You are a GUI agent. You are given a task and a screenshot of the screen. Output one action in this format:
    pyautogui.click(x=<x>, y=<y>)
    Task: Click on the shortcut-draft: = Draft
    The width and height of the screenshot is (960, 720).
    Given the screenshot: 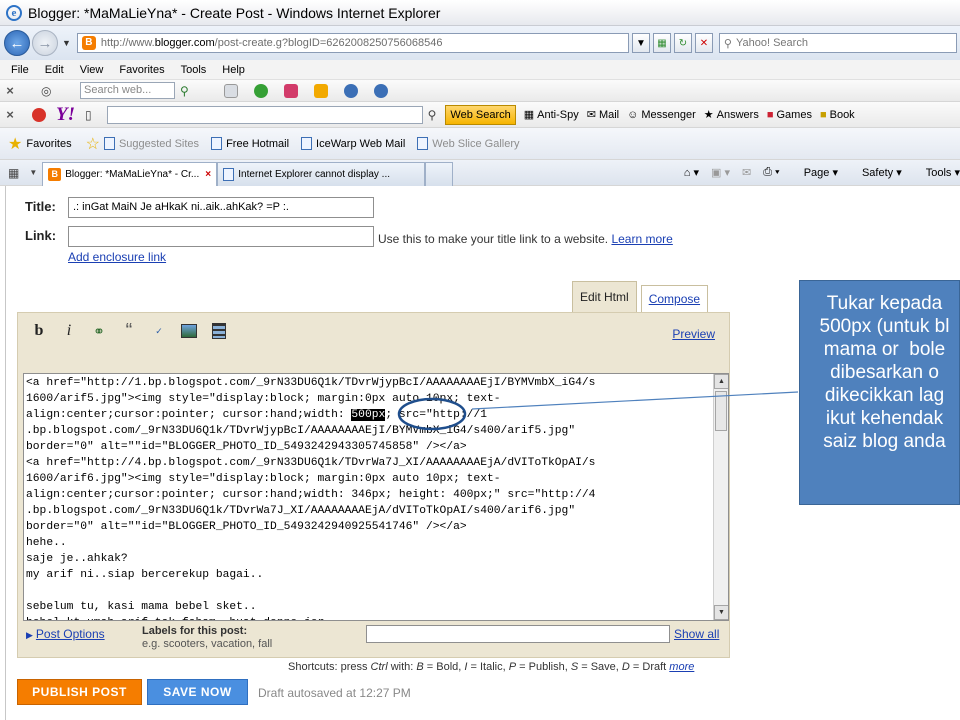 What is the action you would take?
    pyautogui.click(x=649, y=667)
    